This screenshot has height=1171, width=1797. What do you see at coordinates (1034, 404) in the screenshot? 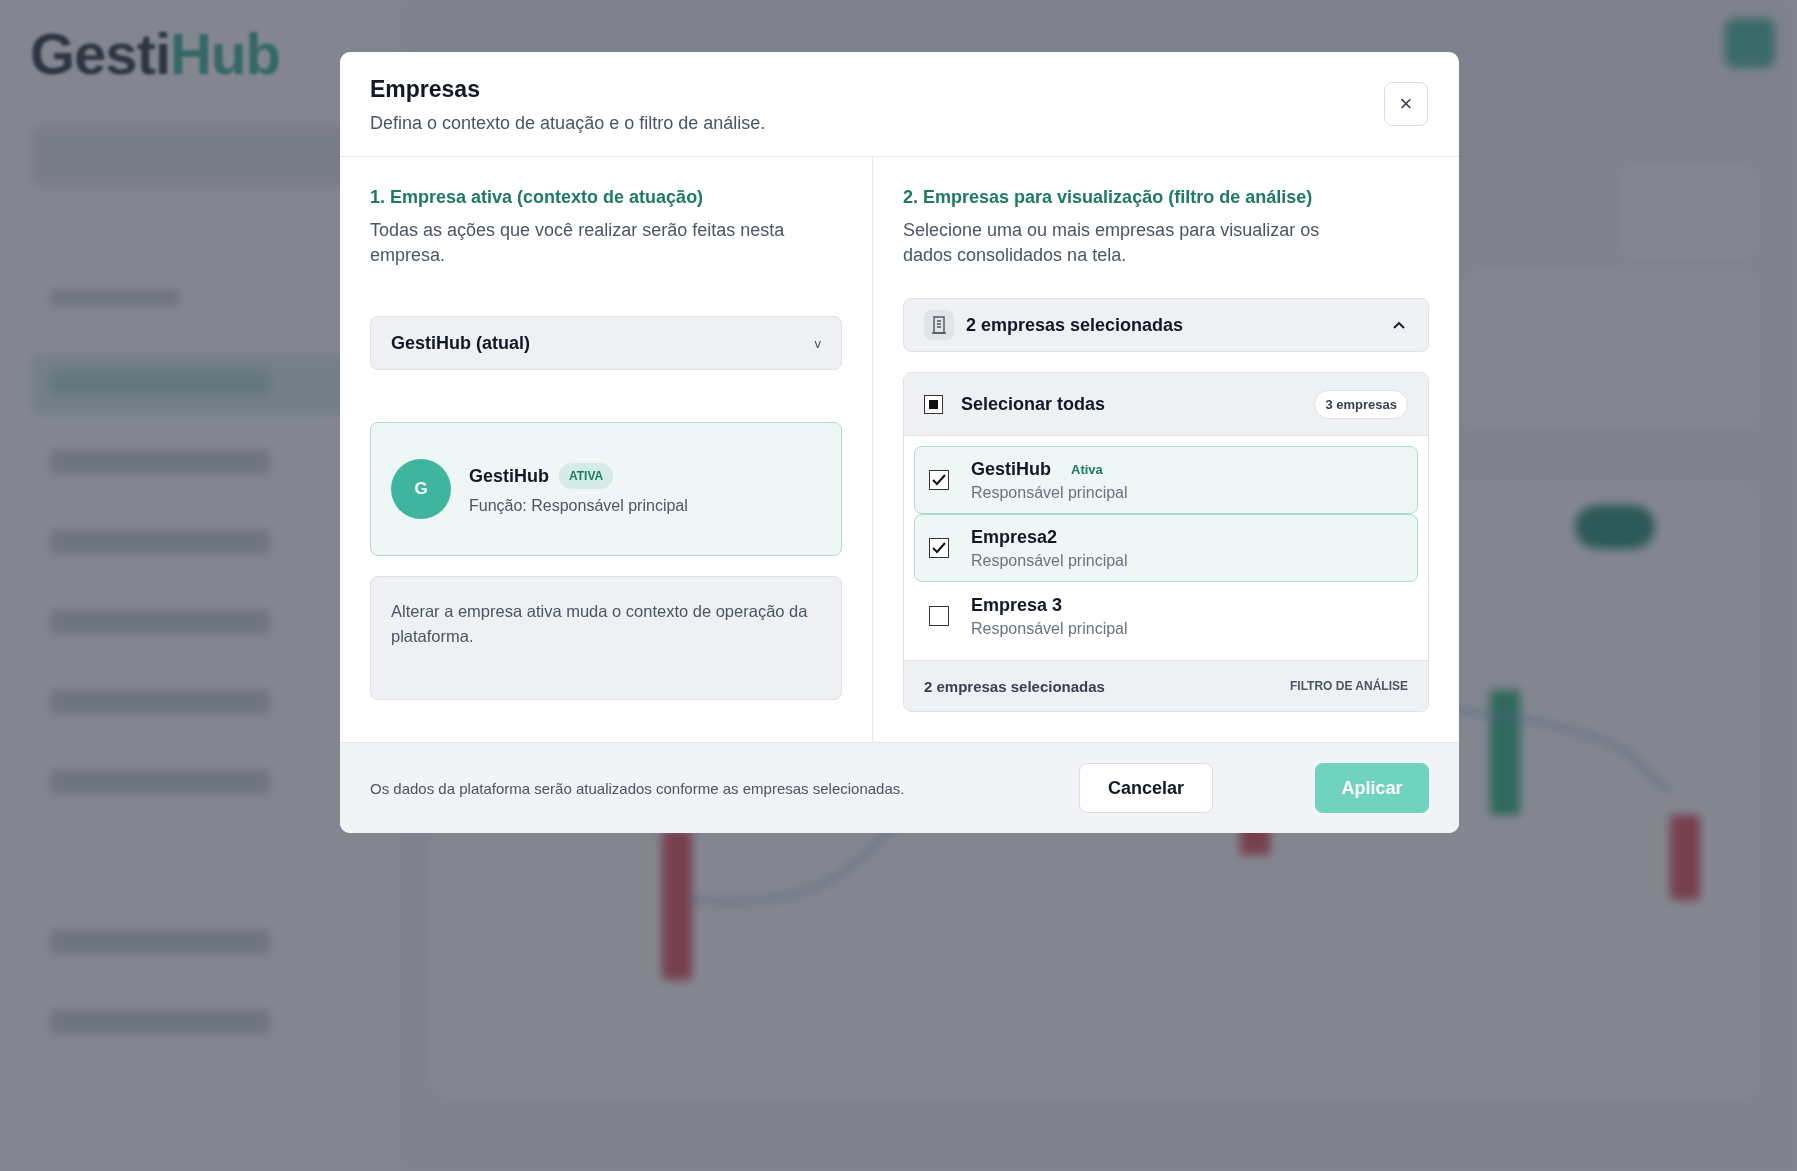
I see `select-all-label: Selecionar todas` at bounding box center [1034, 404].